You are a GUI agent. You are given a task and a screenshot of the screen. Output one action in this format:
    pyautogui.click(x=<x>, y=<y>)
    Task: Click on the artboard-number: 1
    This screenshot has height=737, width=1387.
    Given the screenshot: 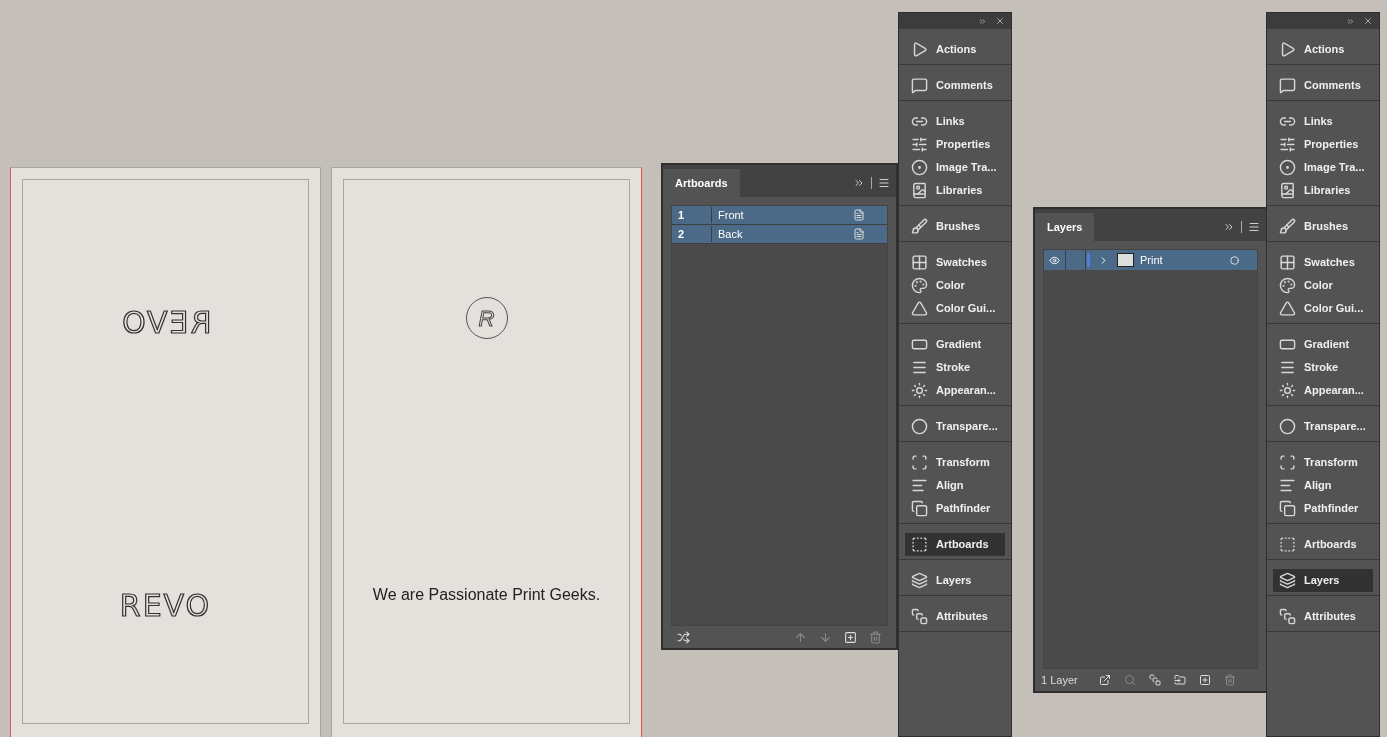 What is the action you would take?
    pyautogui.click(x=692, y=215)
    